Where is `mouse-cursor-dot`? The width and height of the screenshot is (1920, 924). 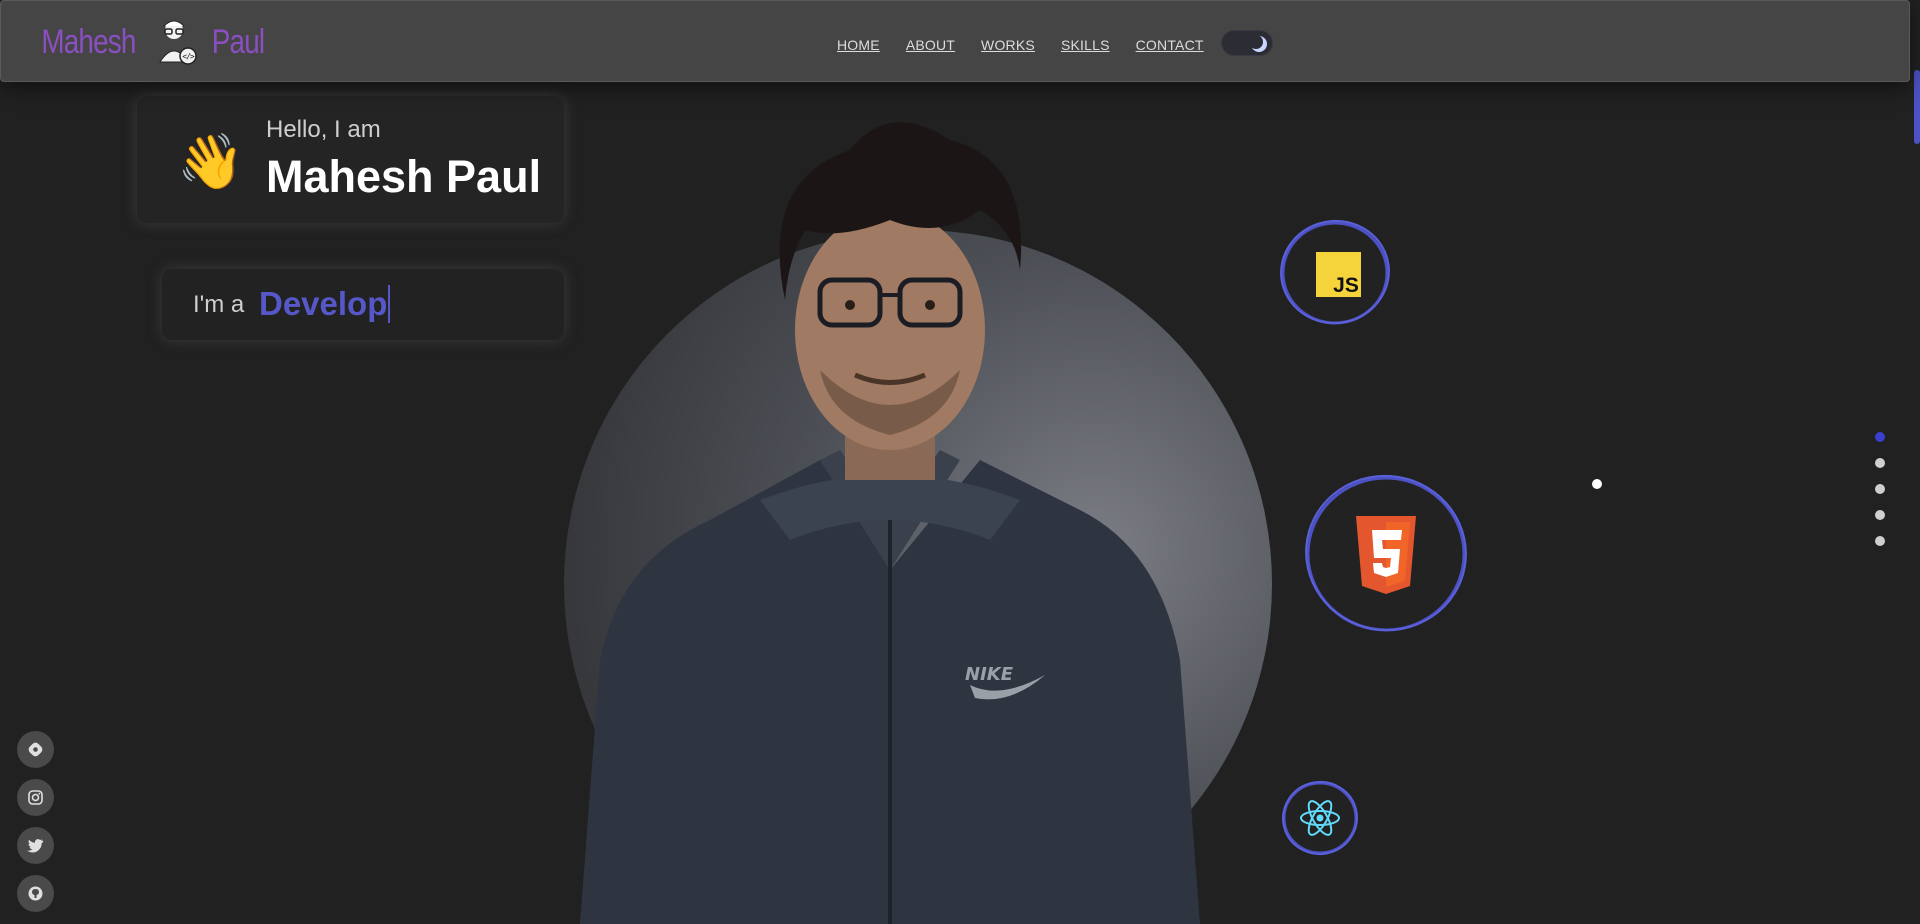
mouse-cursor-dot is located at coordinates (1597, 484).